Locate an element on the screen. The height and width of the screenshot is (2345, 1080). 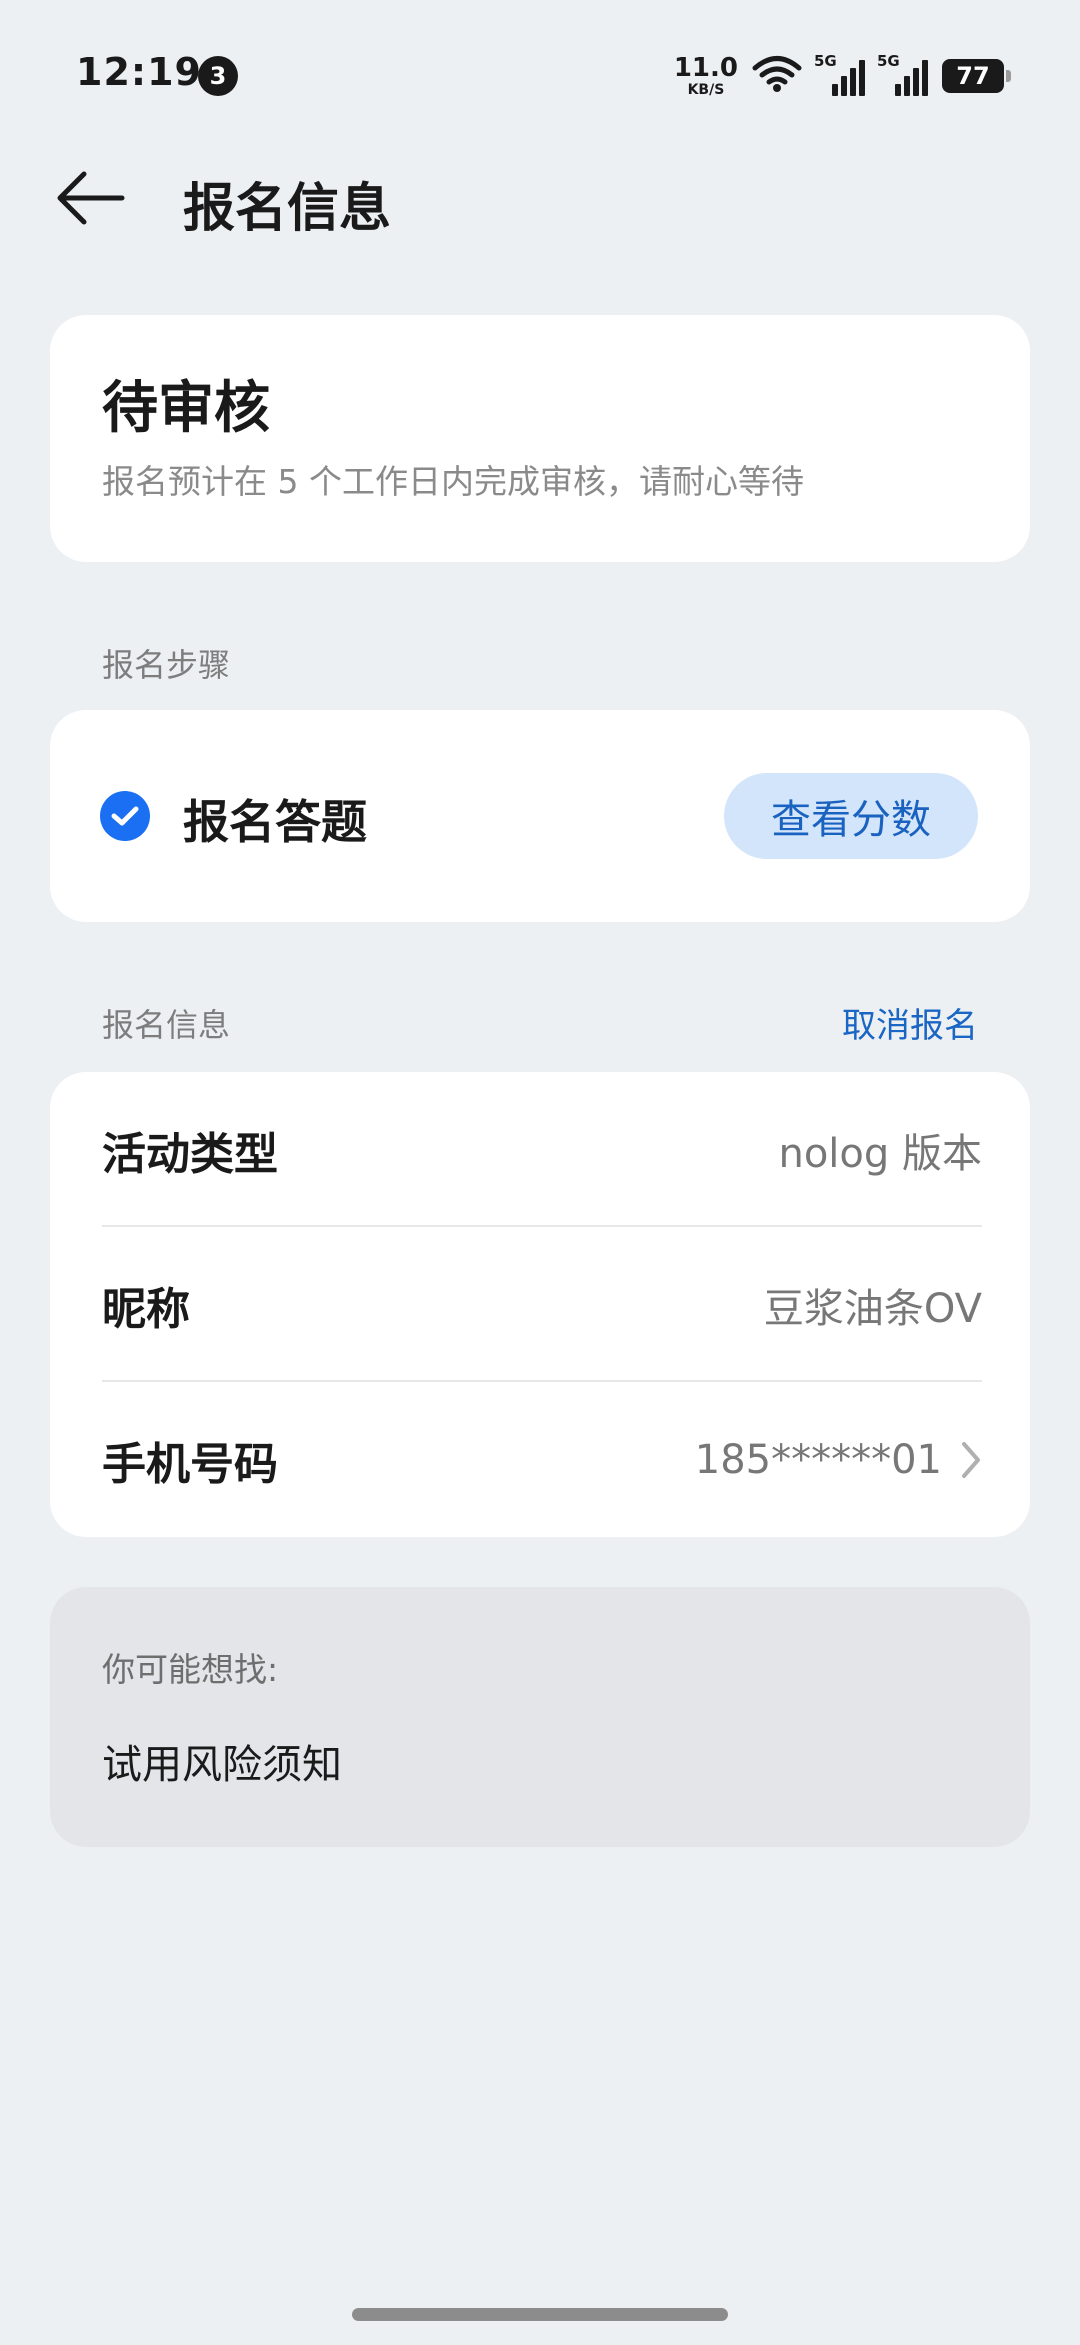
back-button is located at coordinates (90, 200).